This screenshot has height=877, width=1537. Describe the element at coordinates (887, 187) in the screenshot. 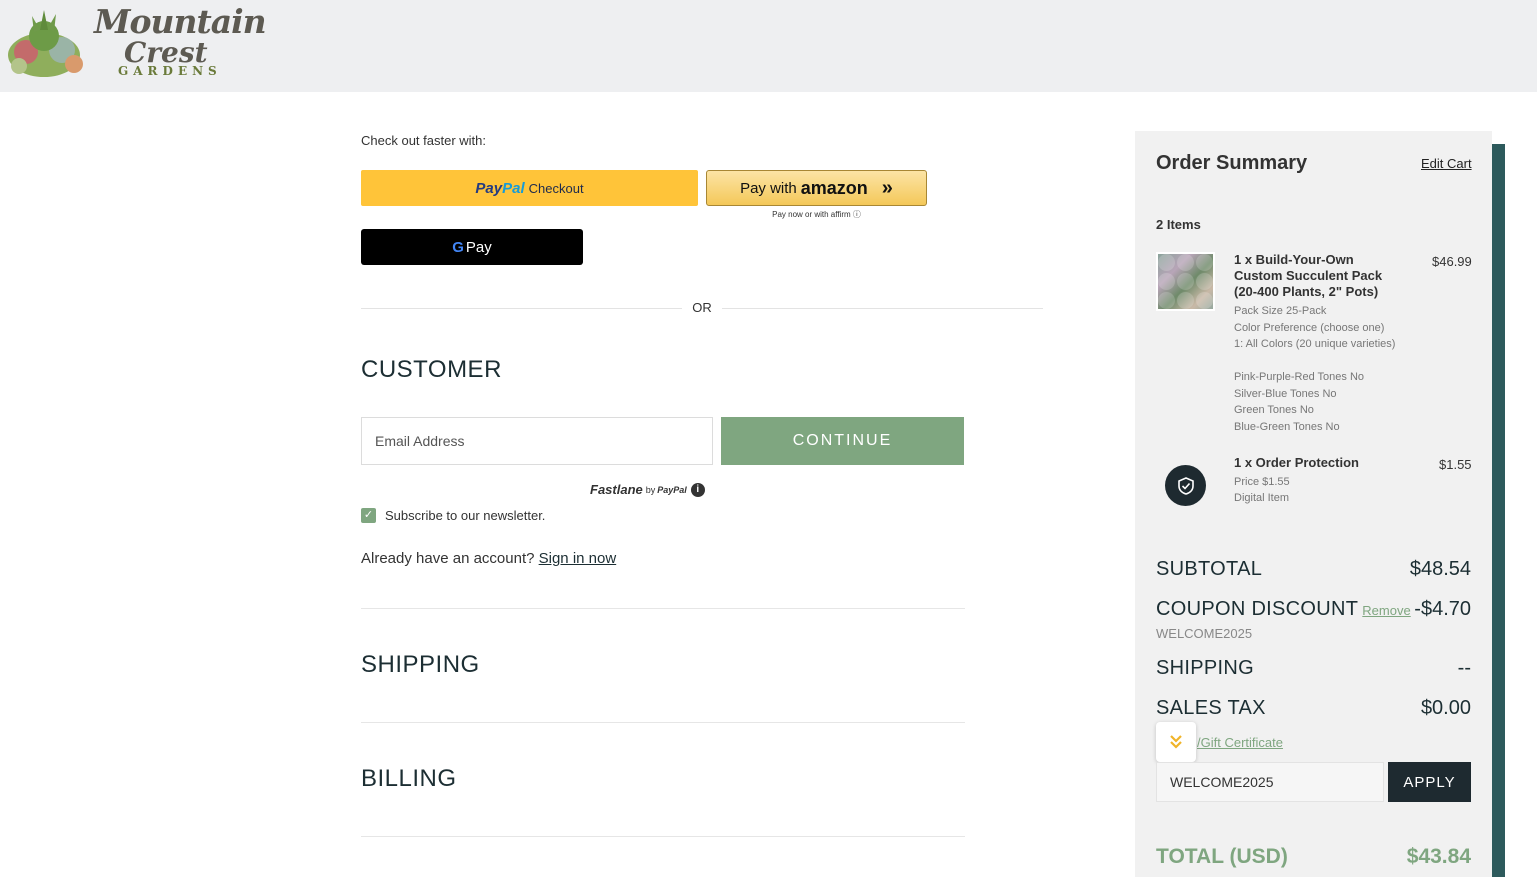

I see `double-chevron-right-icon: »` at that location.